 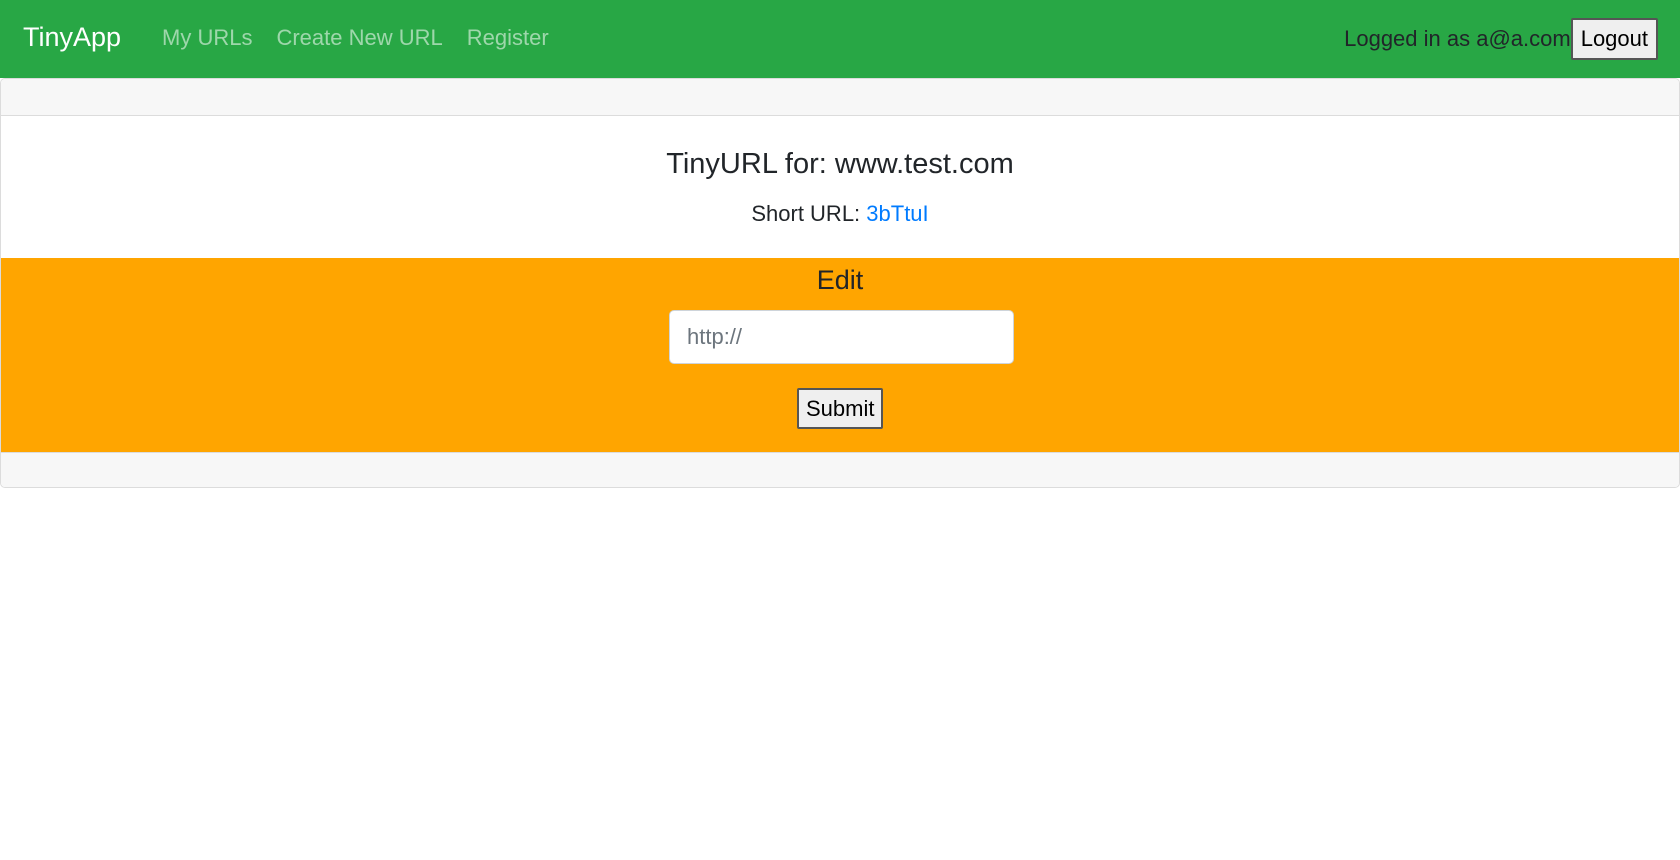 What do you see at coordinates (897, 213) in the screenshot?
I see `short-url-link: 3bTtuI` at bounding box center [897, 213].